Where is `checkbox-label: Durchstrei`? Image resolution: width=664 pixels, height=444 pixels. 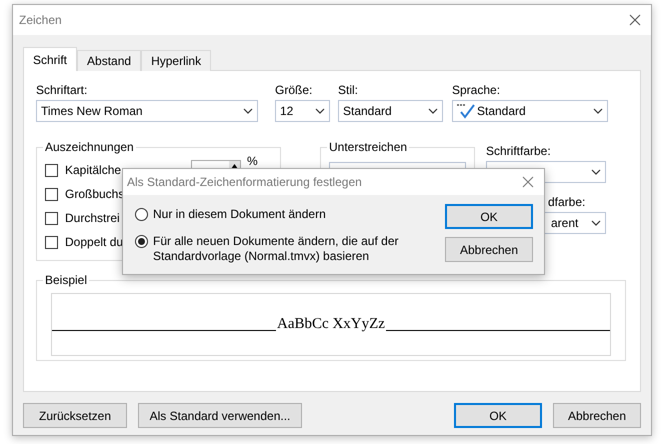 checkbox-label: Durchstrei is located at coordinates (92, 218).